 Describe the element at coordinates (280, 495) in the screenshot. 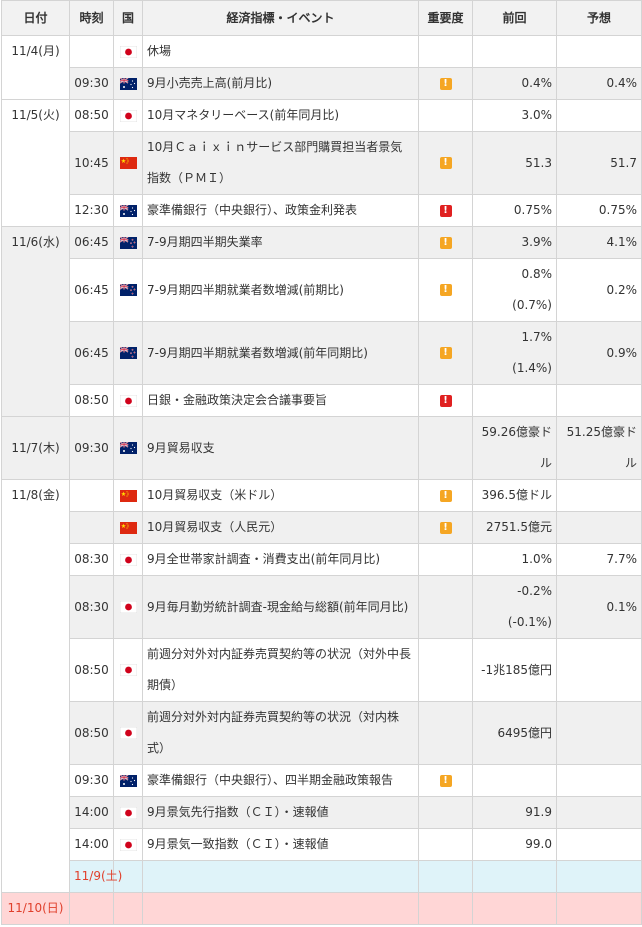

I see `event-cell: 10月貿易収支（米ドル）` at that location.